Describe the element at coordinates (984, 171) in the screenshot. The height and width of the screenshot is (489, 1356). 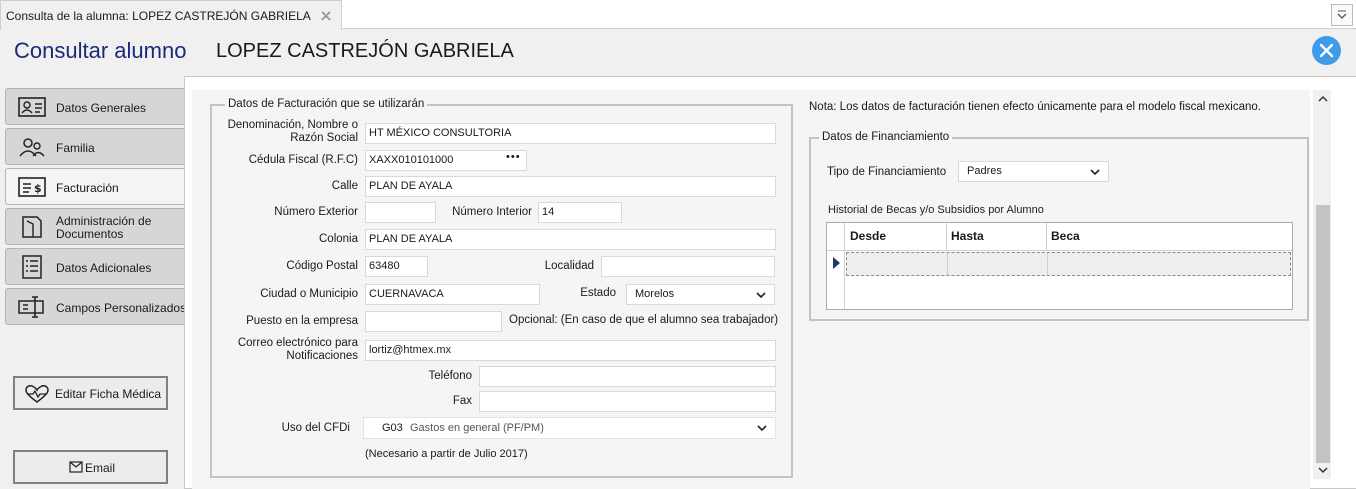
I see `tipo-financiamiento-value: Padres` at that location.